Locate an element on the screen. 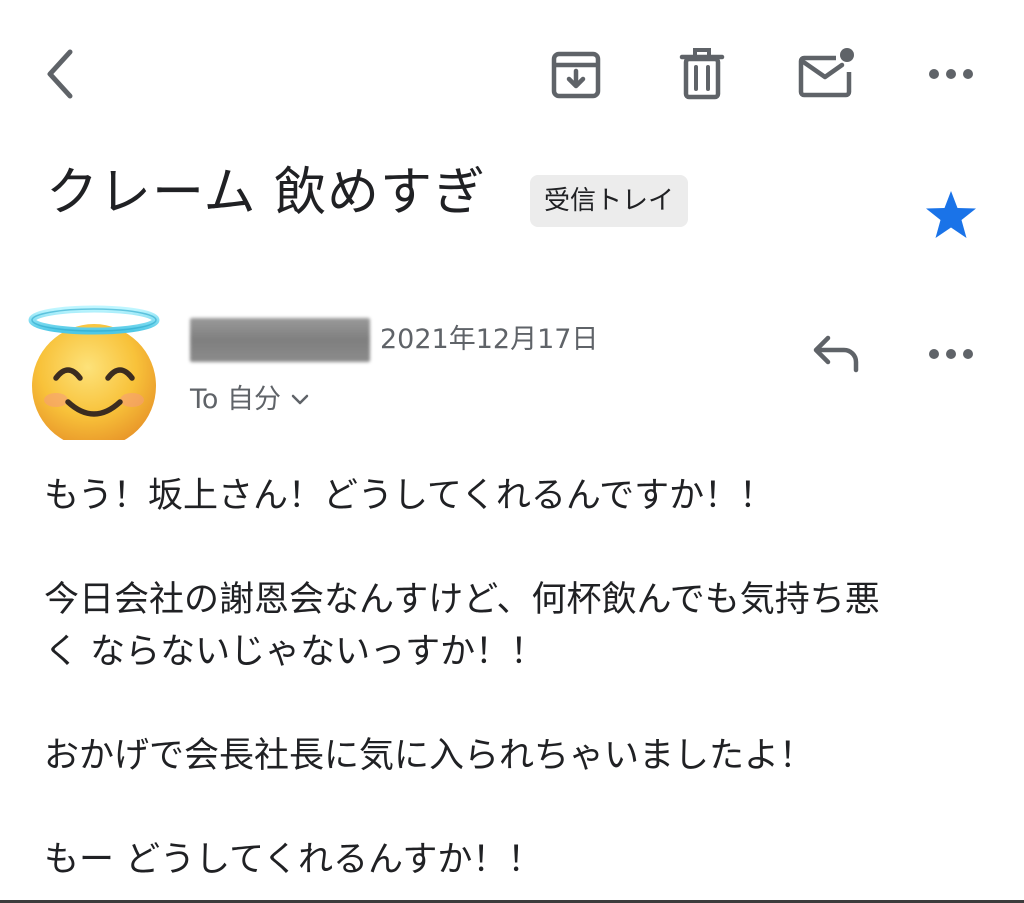 This screenshot has width=1024, height=903. body-paragraph: もう！坂上さん！どうしてくれるんですか！！ is located at coordinates (409, 496).